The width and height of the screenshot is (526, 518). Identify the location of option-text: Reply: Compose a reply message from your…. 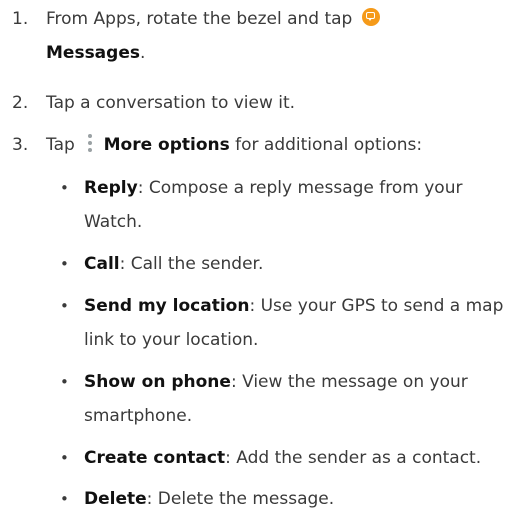
(304, 205).